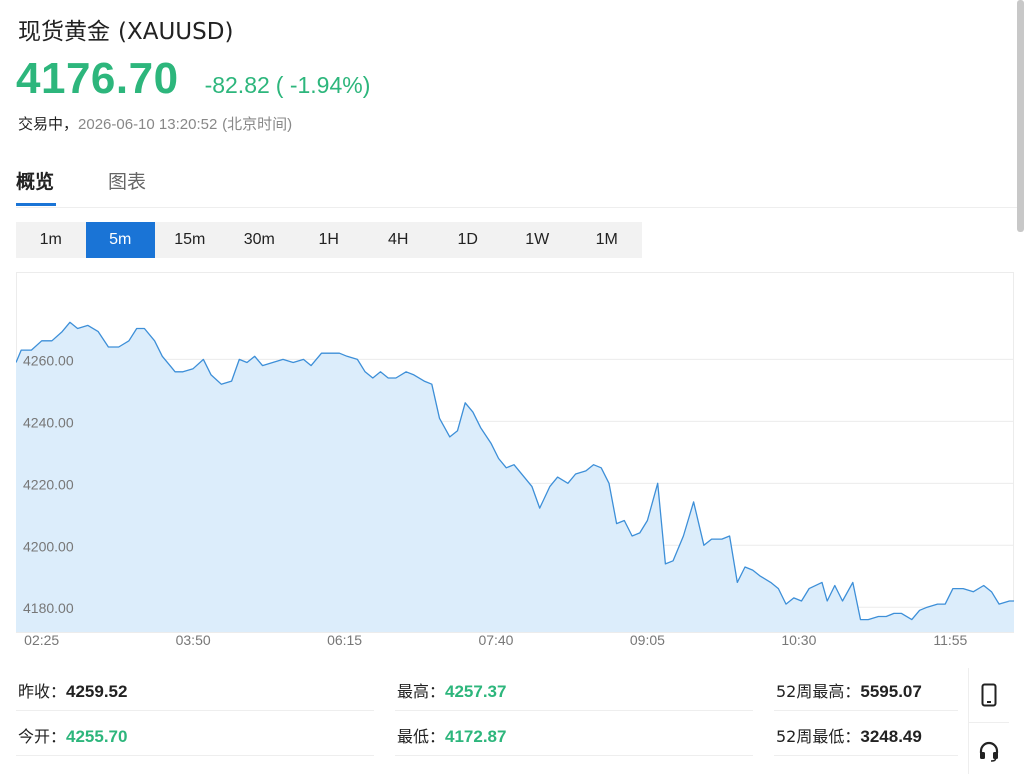  I want to click on period-selector: 1m 5m 15m 30m 1H 4H 1D 1W 1M, so click(329, 240).